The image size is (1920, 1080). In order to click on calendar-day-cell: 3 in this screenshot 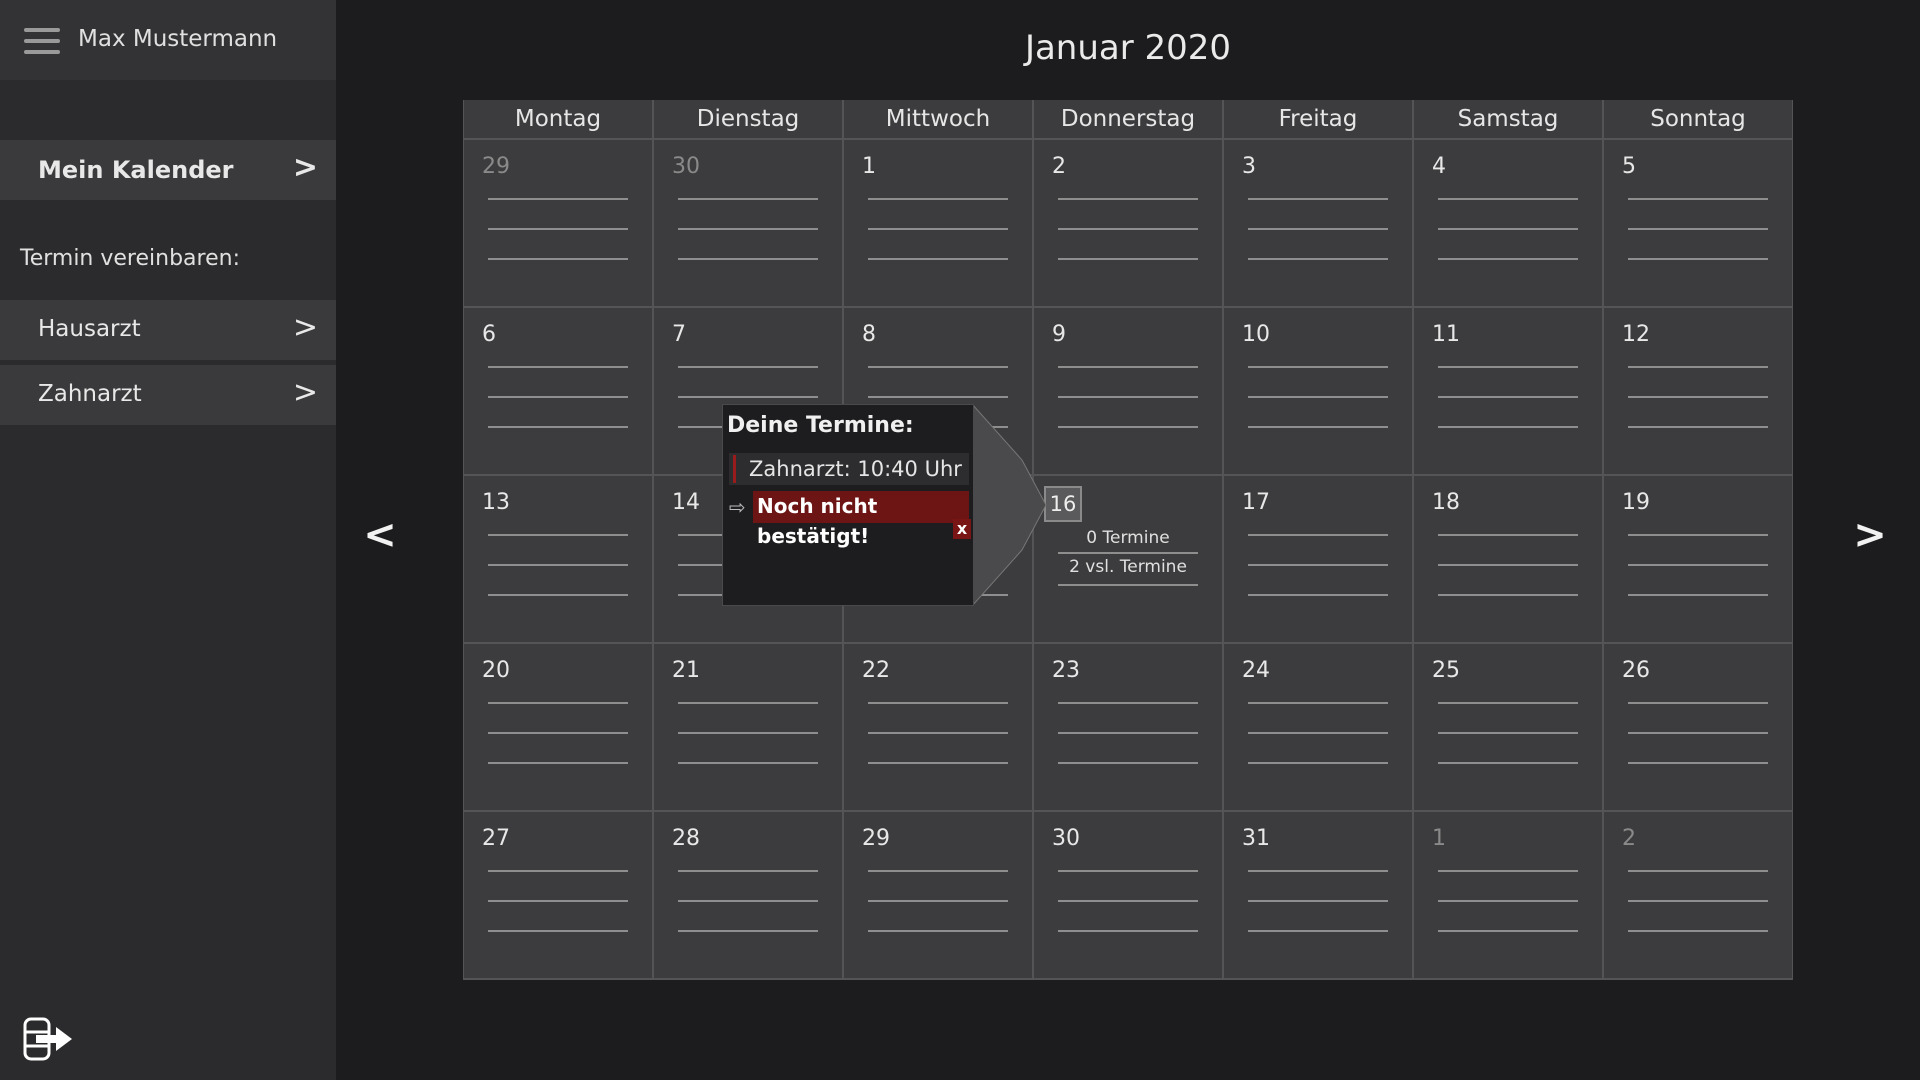, I will do `click(1318, 223)`.